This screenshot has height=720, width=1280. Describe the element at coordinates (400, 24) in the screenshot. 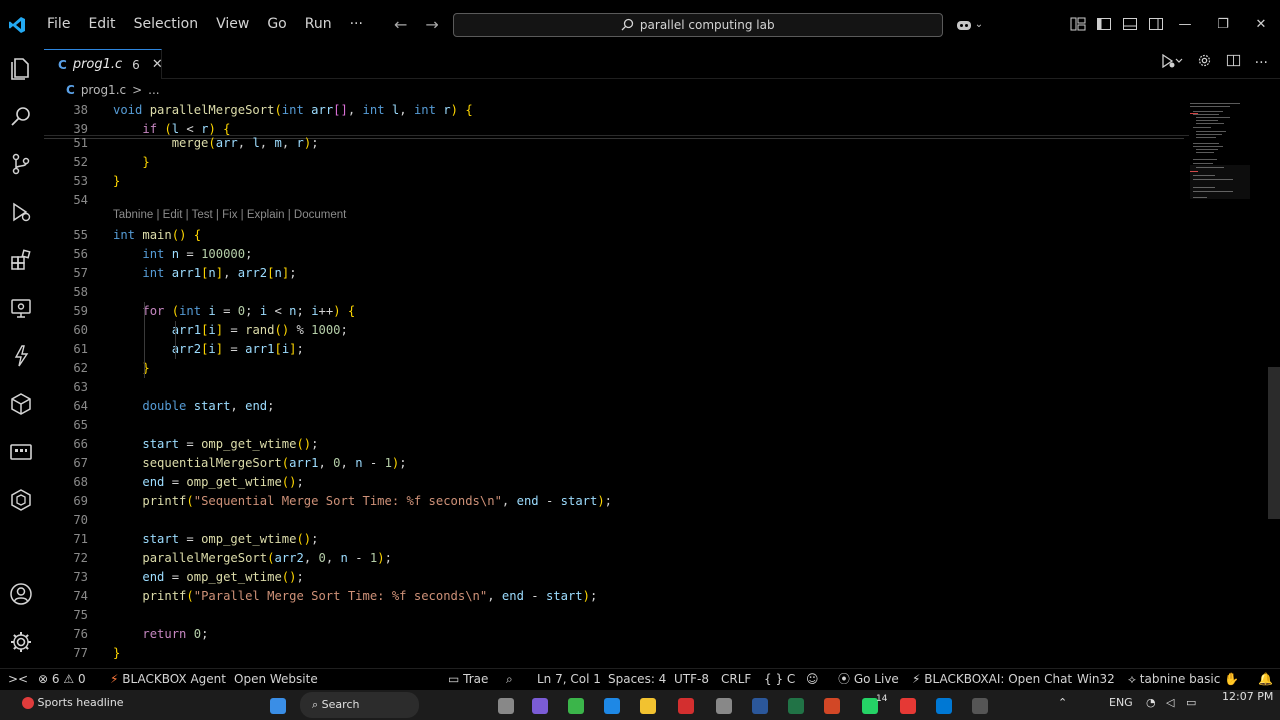

I see `back-arrow-icon: ←` at that location.